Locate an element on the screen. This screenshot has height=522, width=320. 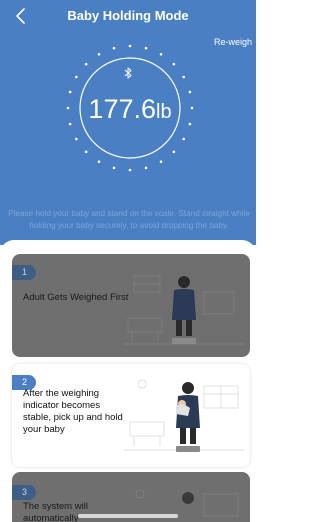
bluetooth-icon is located at coordinates (128, 73).